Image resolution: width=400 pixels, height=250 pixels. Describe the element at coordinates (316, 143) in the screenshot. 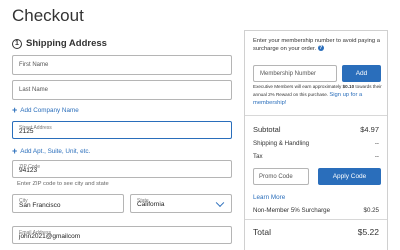

I see `shipping-row: Shipping & Handling --` at that location.